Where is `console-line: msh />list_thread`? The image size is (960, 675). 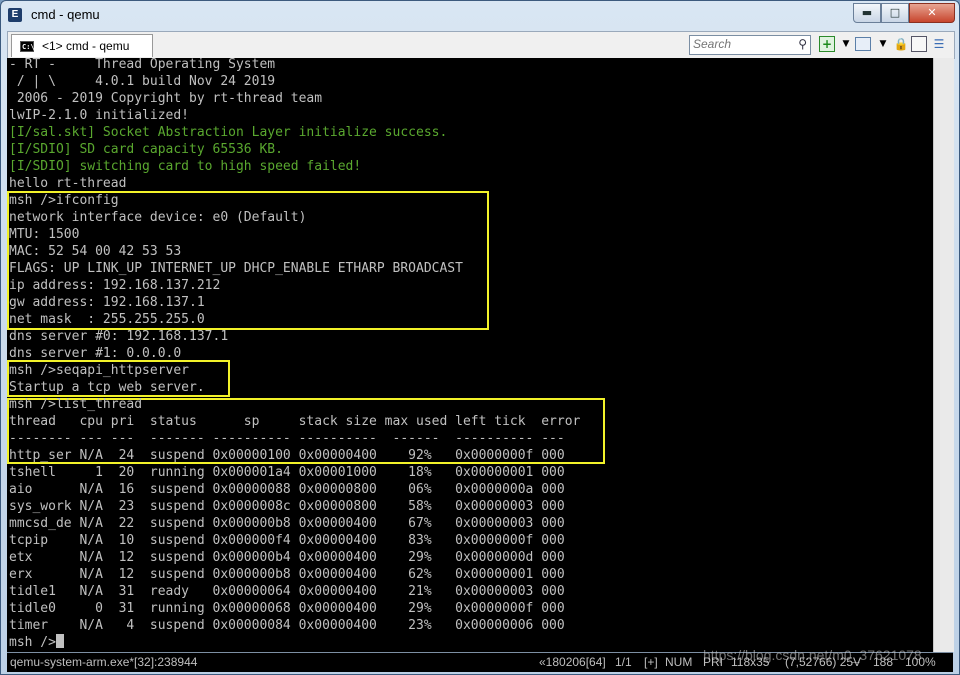 console-line: msh />list_thread is located at coordinates (76, 404).